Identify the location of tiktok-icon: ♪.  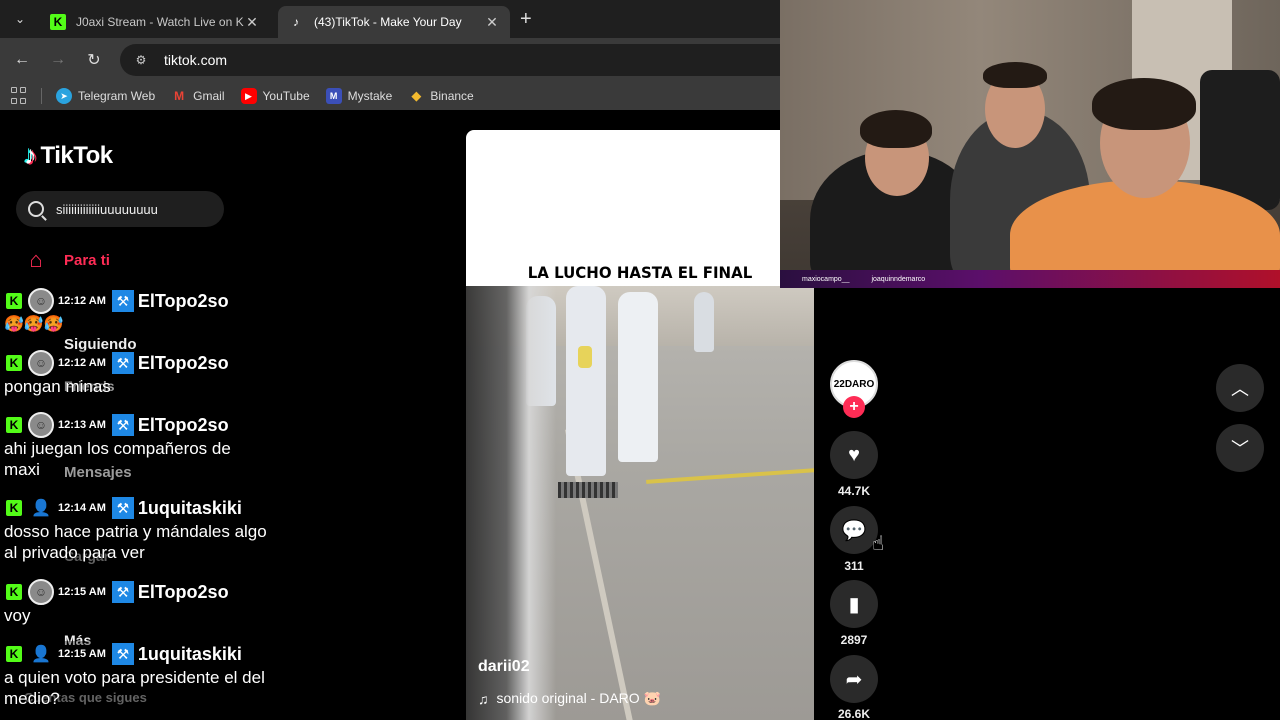
(296, 22).